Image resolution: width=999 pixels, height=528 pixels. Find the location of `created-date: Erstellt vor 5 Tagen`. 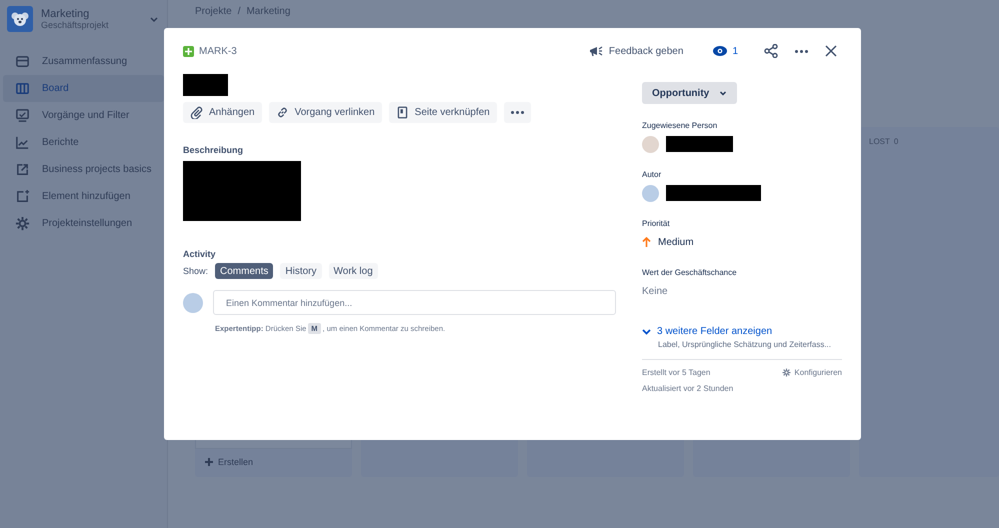

created-date: Erstellt vor 5 Tagen is located at coordinates (677, 372).